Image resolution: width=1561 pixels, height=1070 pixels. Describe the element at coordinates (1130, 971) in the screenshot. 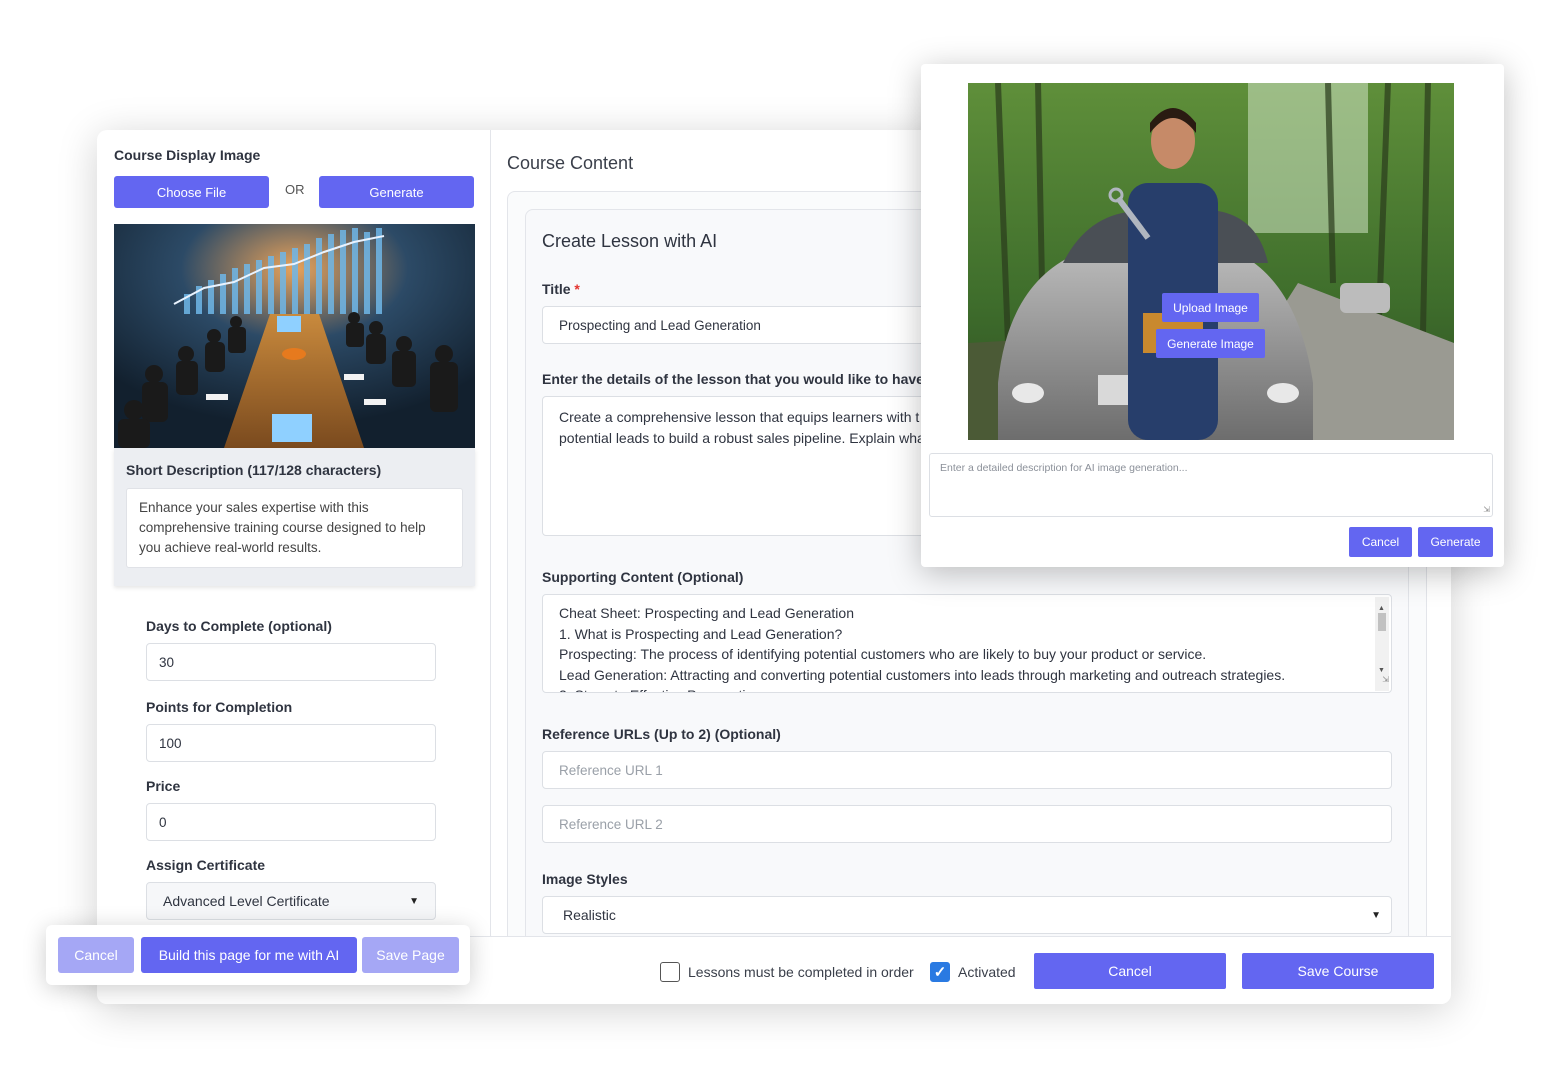

I see `cancel-course-button: Cancel` at that location.